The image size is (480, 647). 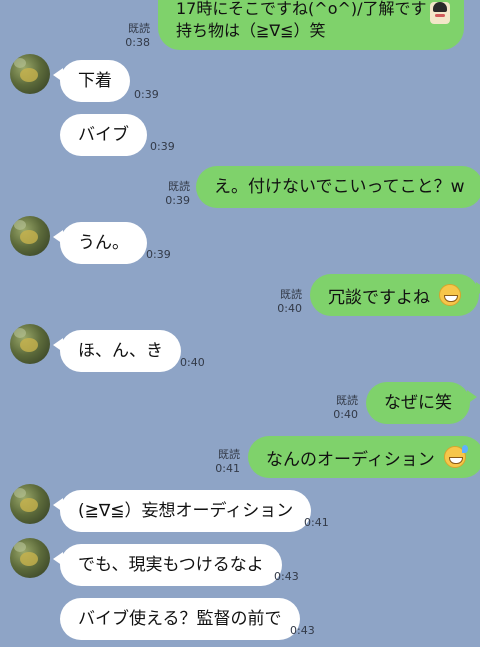 What do you see at coordinates (418, 403) in the screenshot?
I see `message-text: なぜに笑` at bounding box center [418, 403].